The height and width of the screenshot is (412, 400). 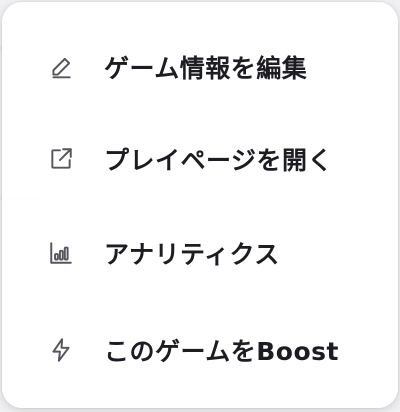 I want to click on bar-chart-icon, so click(x=61, y=253).